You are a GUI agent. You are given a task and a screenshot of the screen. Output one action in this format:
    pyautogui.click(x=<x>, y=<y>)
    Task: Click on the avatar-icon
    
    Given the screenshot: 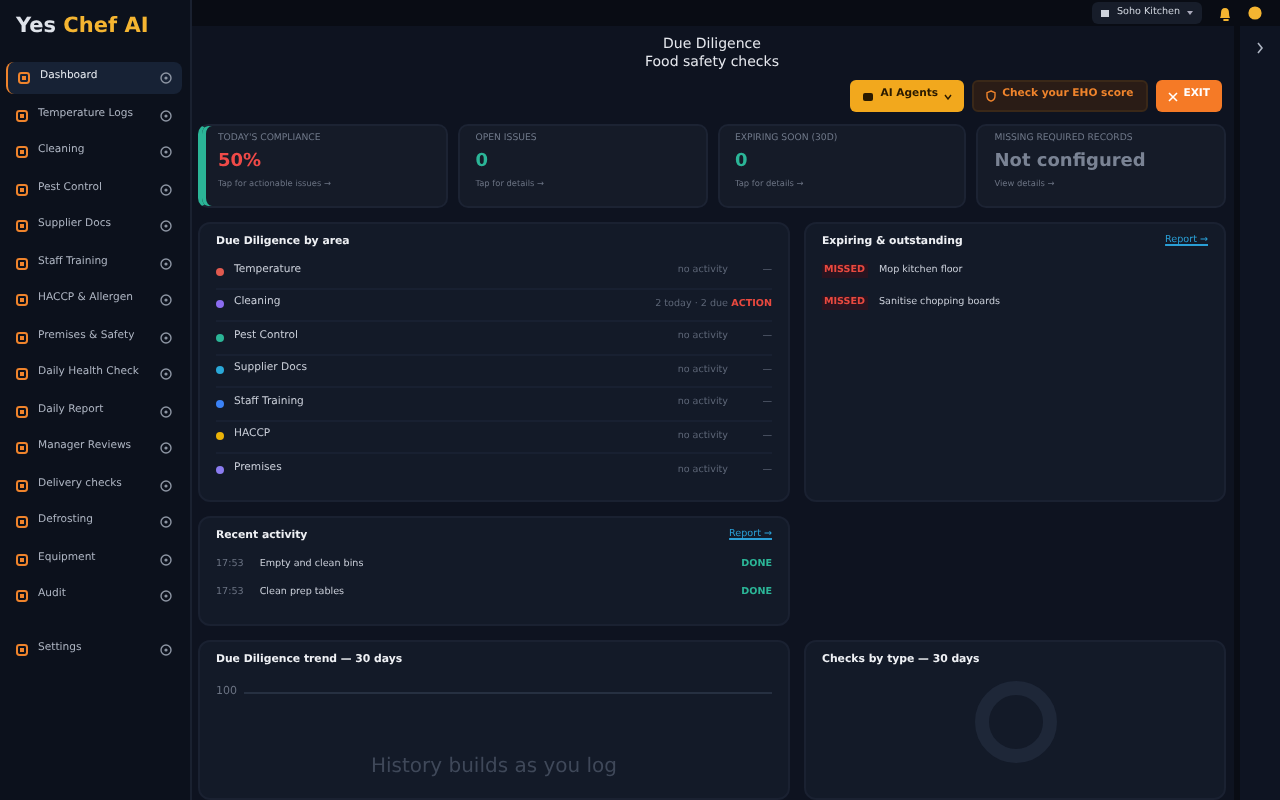 What is the action you would take?
    pyautogui.click(x=1255, y=13)
    